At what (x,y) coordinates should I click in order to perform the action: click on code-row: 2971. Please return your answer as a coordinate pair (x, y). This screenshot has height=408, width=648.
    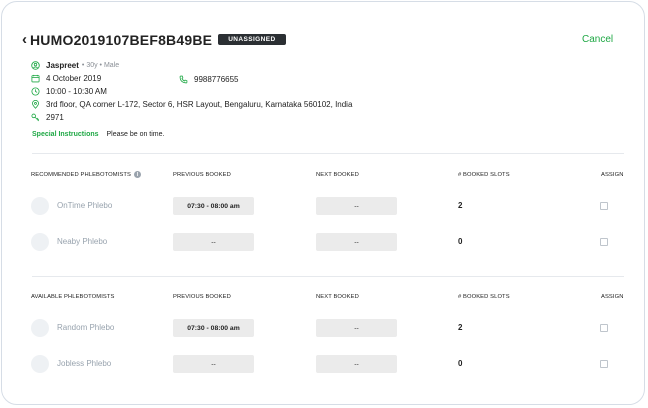
    Looking at the image, I should click on (47, 117).